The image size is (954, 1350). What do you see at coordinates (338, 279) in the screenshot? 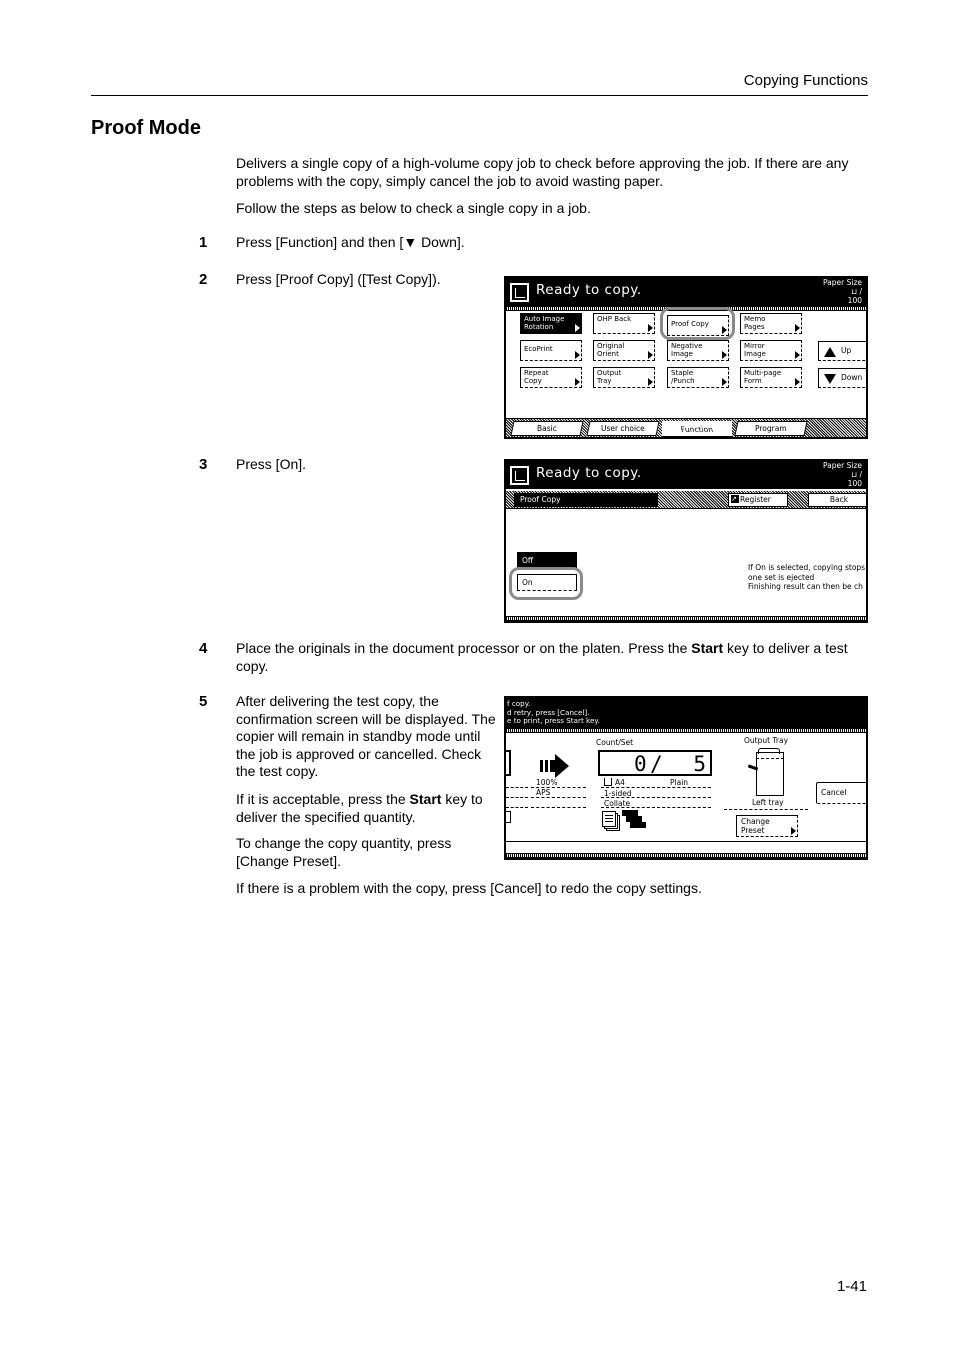
I see `step-text-2: Press [Proof Copy] ([Test Copy]).` at bounding box center [338, 279].